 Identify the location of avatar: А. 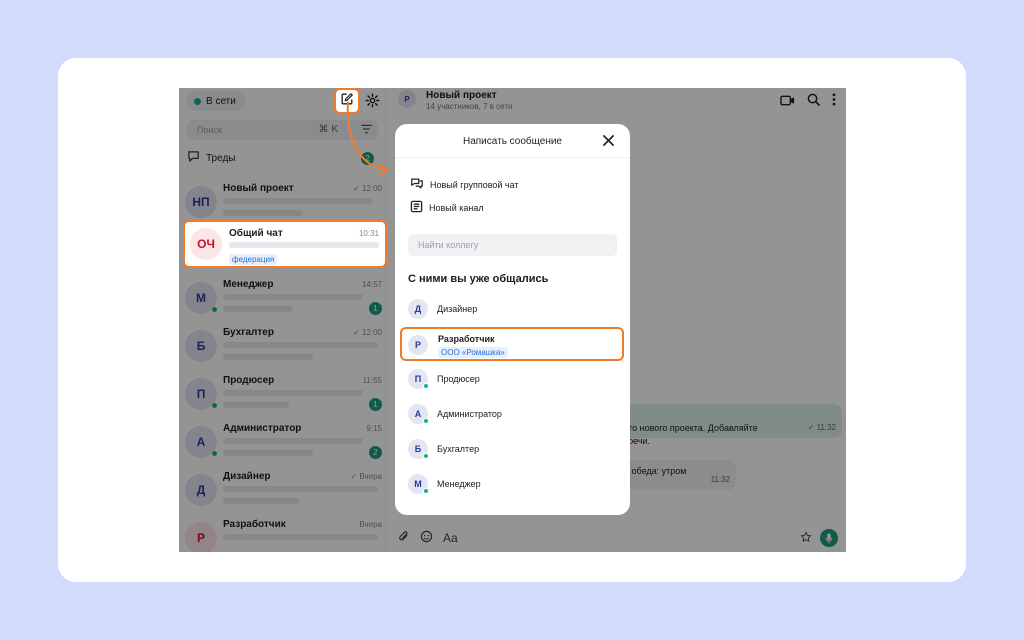
(418, 414).